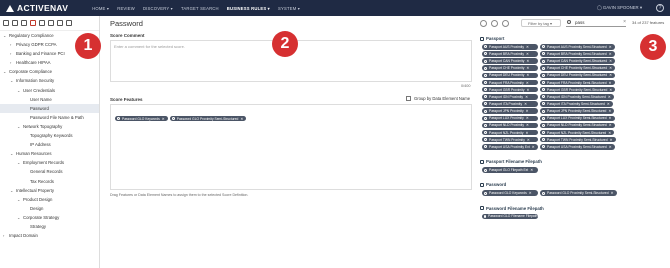  Describe the element at coordinates (510, 68) in the screenshot. I see `feature-chip: Passport CHE Proximity ✕` at that location.